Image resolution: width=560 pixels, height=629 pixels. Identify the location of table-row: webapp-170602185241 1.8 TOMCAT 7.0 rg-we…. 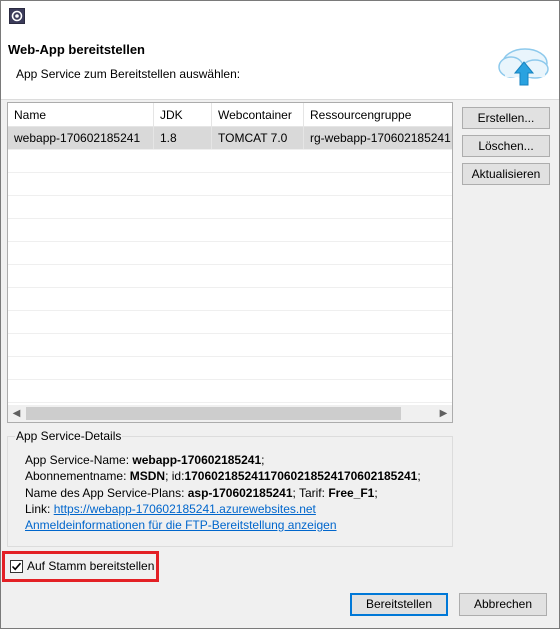
(230, 138).